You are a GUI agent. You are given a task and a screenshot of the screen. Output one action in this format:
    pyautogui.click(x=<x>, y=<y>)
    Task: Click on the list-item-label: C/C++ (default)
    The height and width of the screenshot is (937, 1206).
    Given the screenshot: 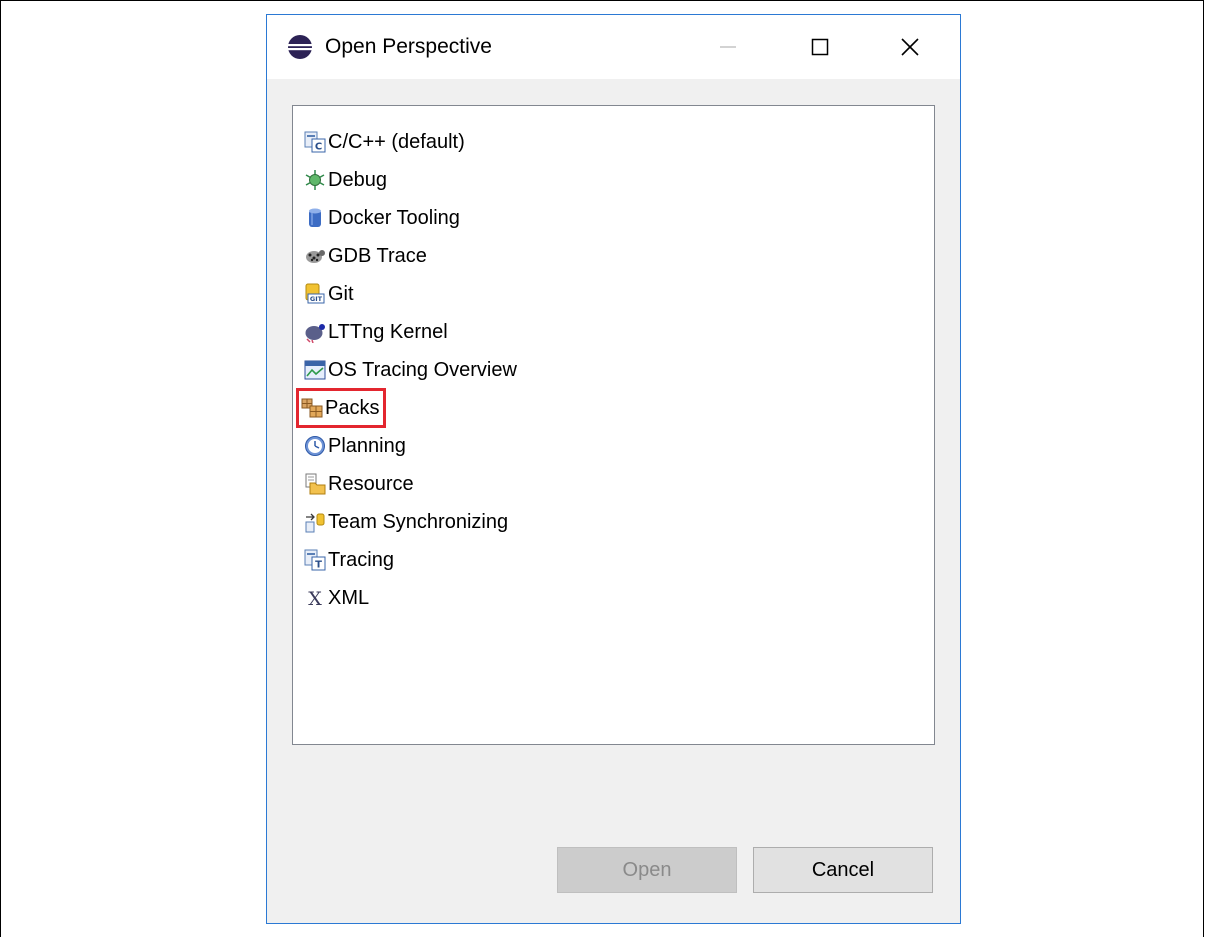 What is the action you would take?
    pyautogui.click(x=396, y=141)
    